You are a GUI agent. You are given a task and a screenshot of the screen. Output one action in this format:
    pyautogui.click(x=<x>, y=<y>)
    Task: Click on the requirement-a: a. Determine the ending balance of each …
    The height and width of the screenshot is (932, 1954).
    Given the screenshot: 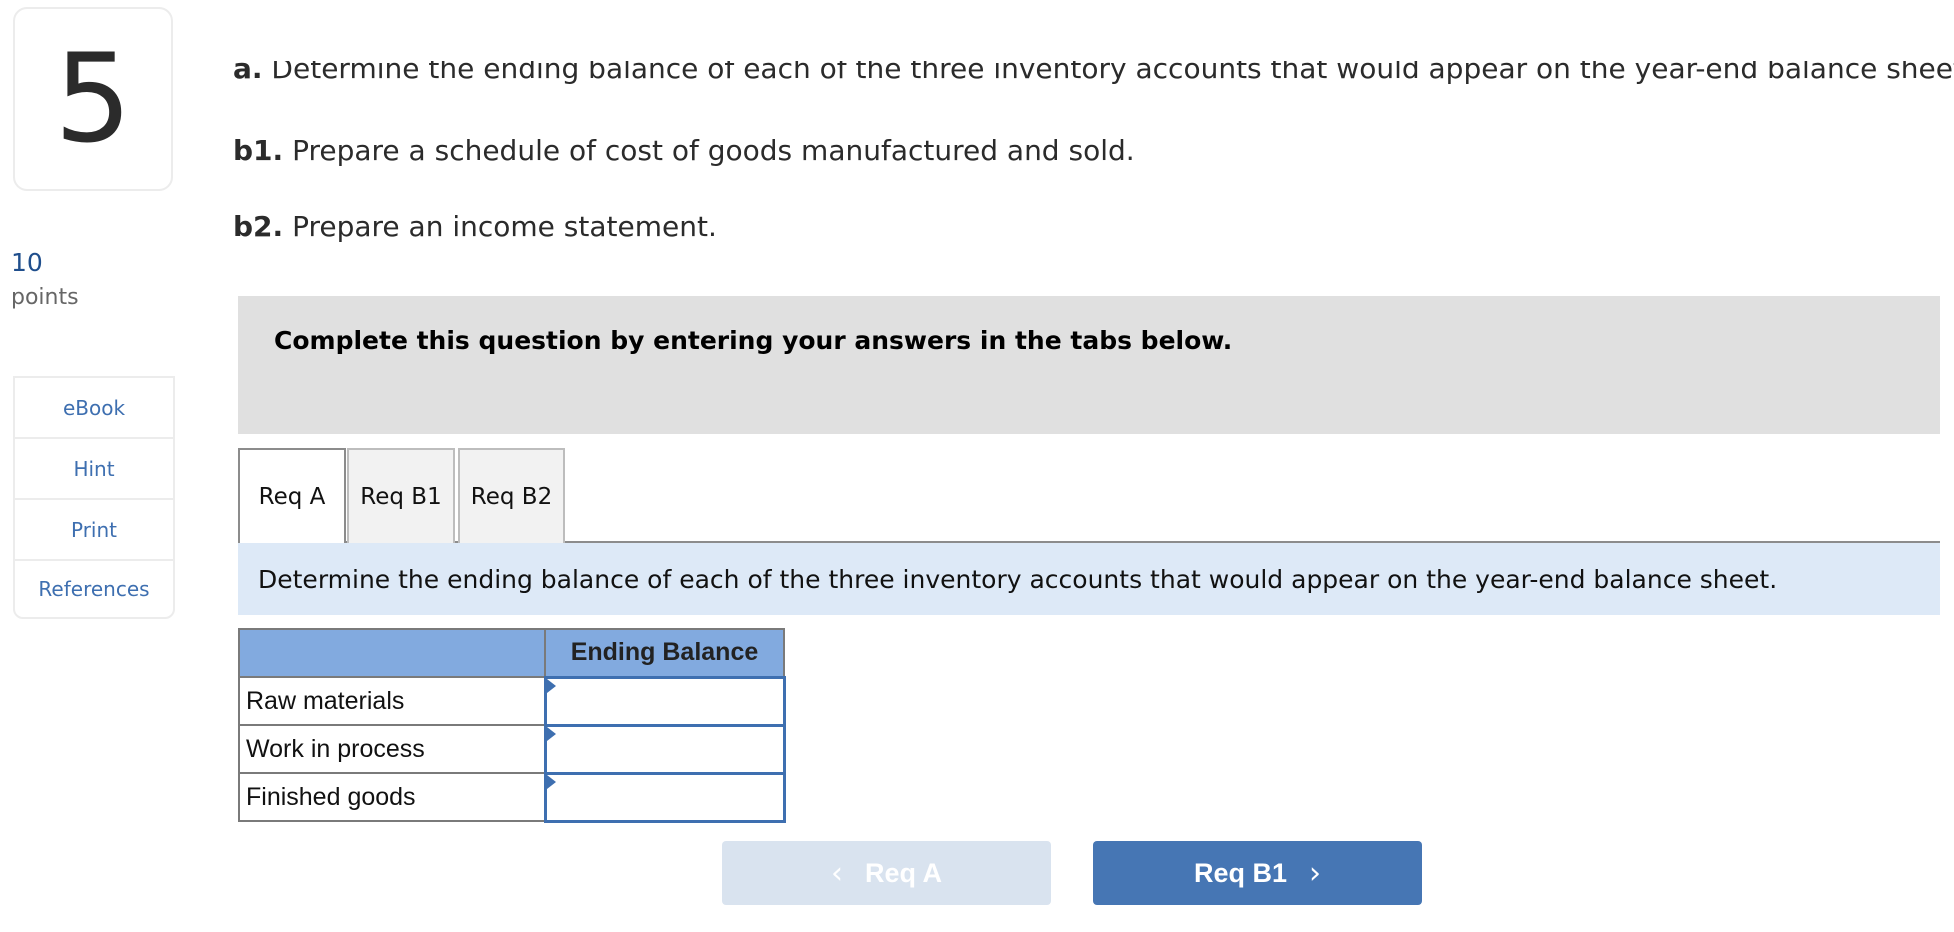 What is the action you would take?
    pyautogui.click(x=1093, y=68)
    